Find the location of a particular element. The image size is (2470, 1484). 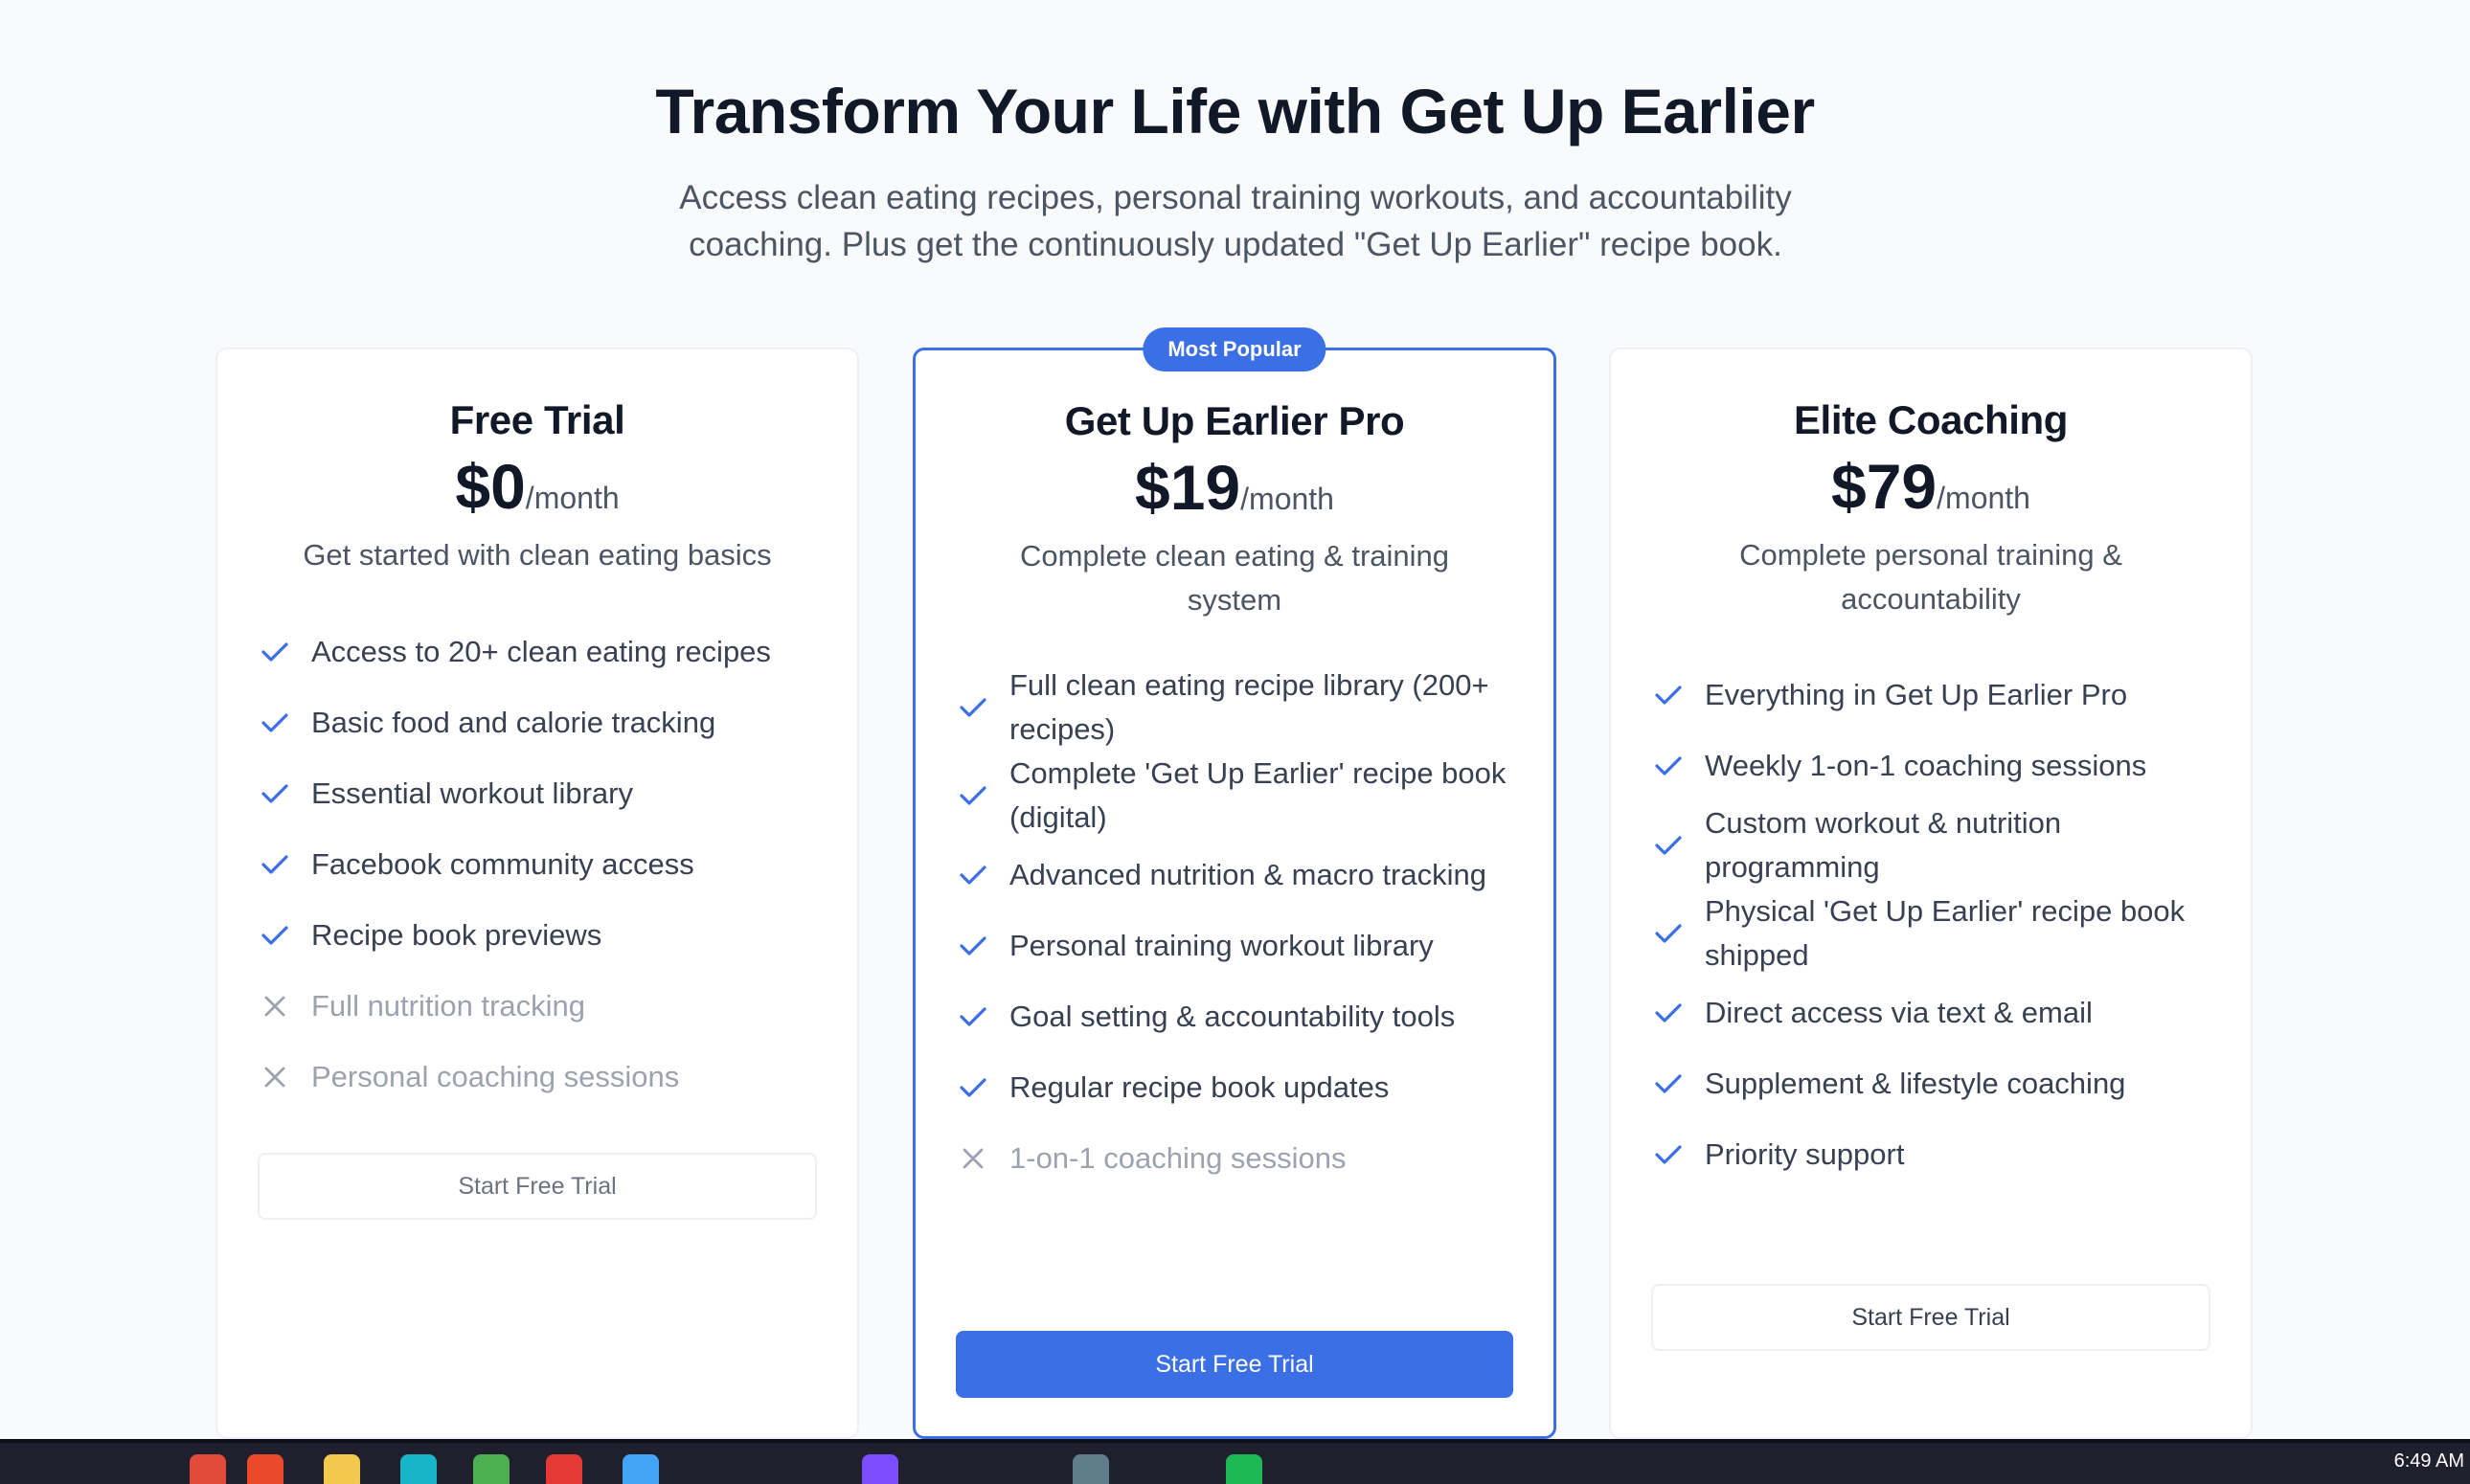

feature-item: Personal coaching sessions is located at coordinates (537, 1077).